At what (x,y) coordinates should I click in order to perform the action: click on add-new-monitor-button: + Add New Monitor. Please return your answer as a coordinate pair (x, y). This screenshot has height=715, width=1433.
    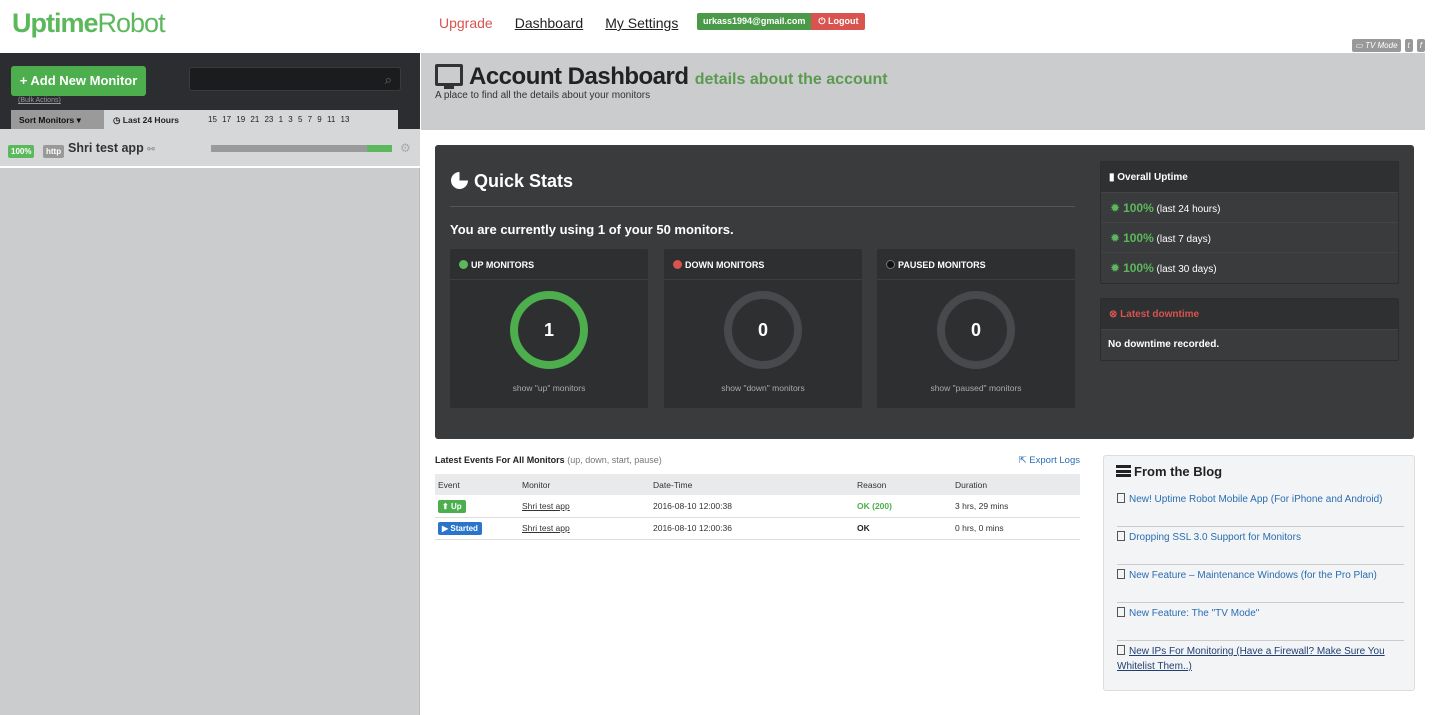
    Looking at the image, I should click on (78, 81).